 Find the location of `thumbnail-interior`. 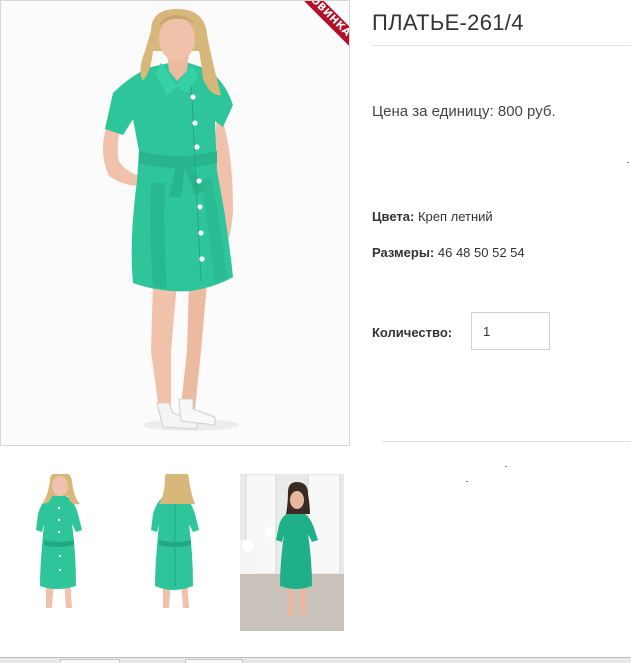

thumbnail-interior is located at coordinates (292, 552).